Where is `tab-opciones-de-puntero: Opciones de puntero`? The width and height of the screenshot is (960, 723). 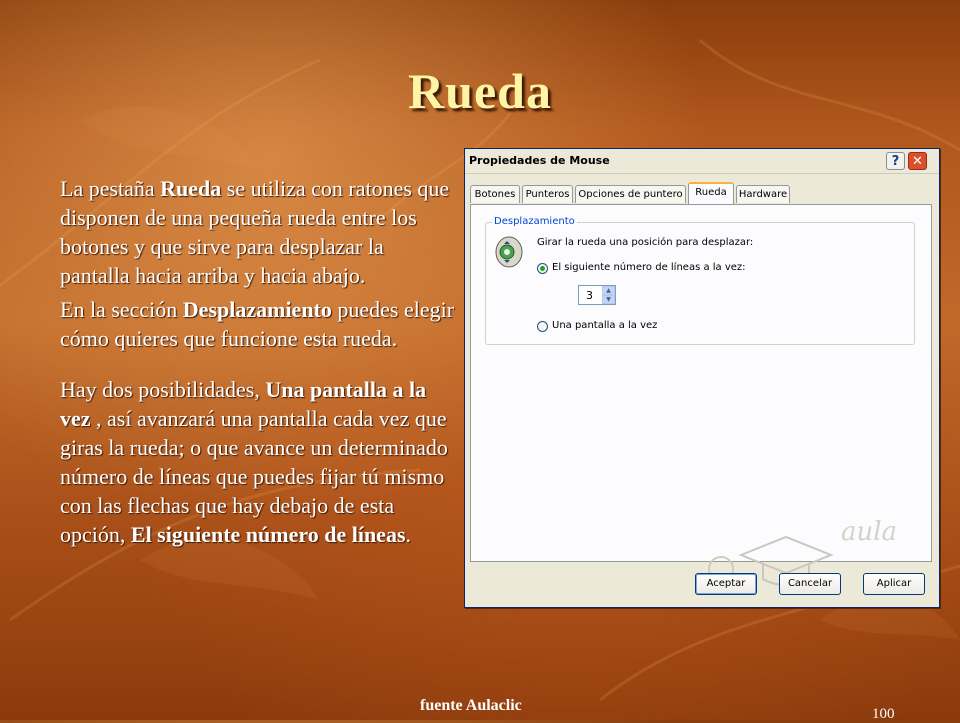
tab-opciones-de-puntero: Opciones de puntero is located at coordinates (630, 194).